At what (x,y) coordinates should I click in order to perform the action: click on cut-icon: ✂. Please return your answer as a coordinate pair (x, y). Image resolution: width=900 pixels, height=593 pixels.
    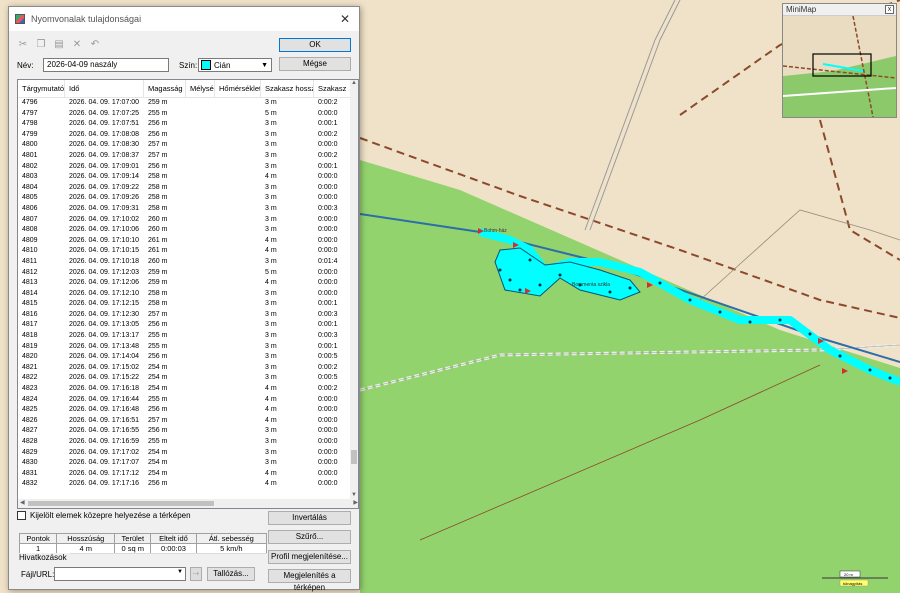
    Looking at the image, I should click on (23, 45).